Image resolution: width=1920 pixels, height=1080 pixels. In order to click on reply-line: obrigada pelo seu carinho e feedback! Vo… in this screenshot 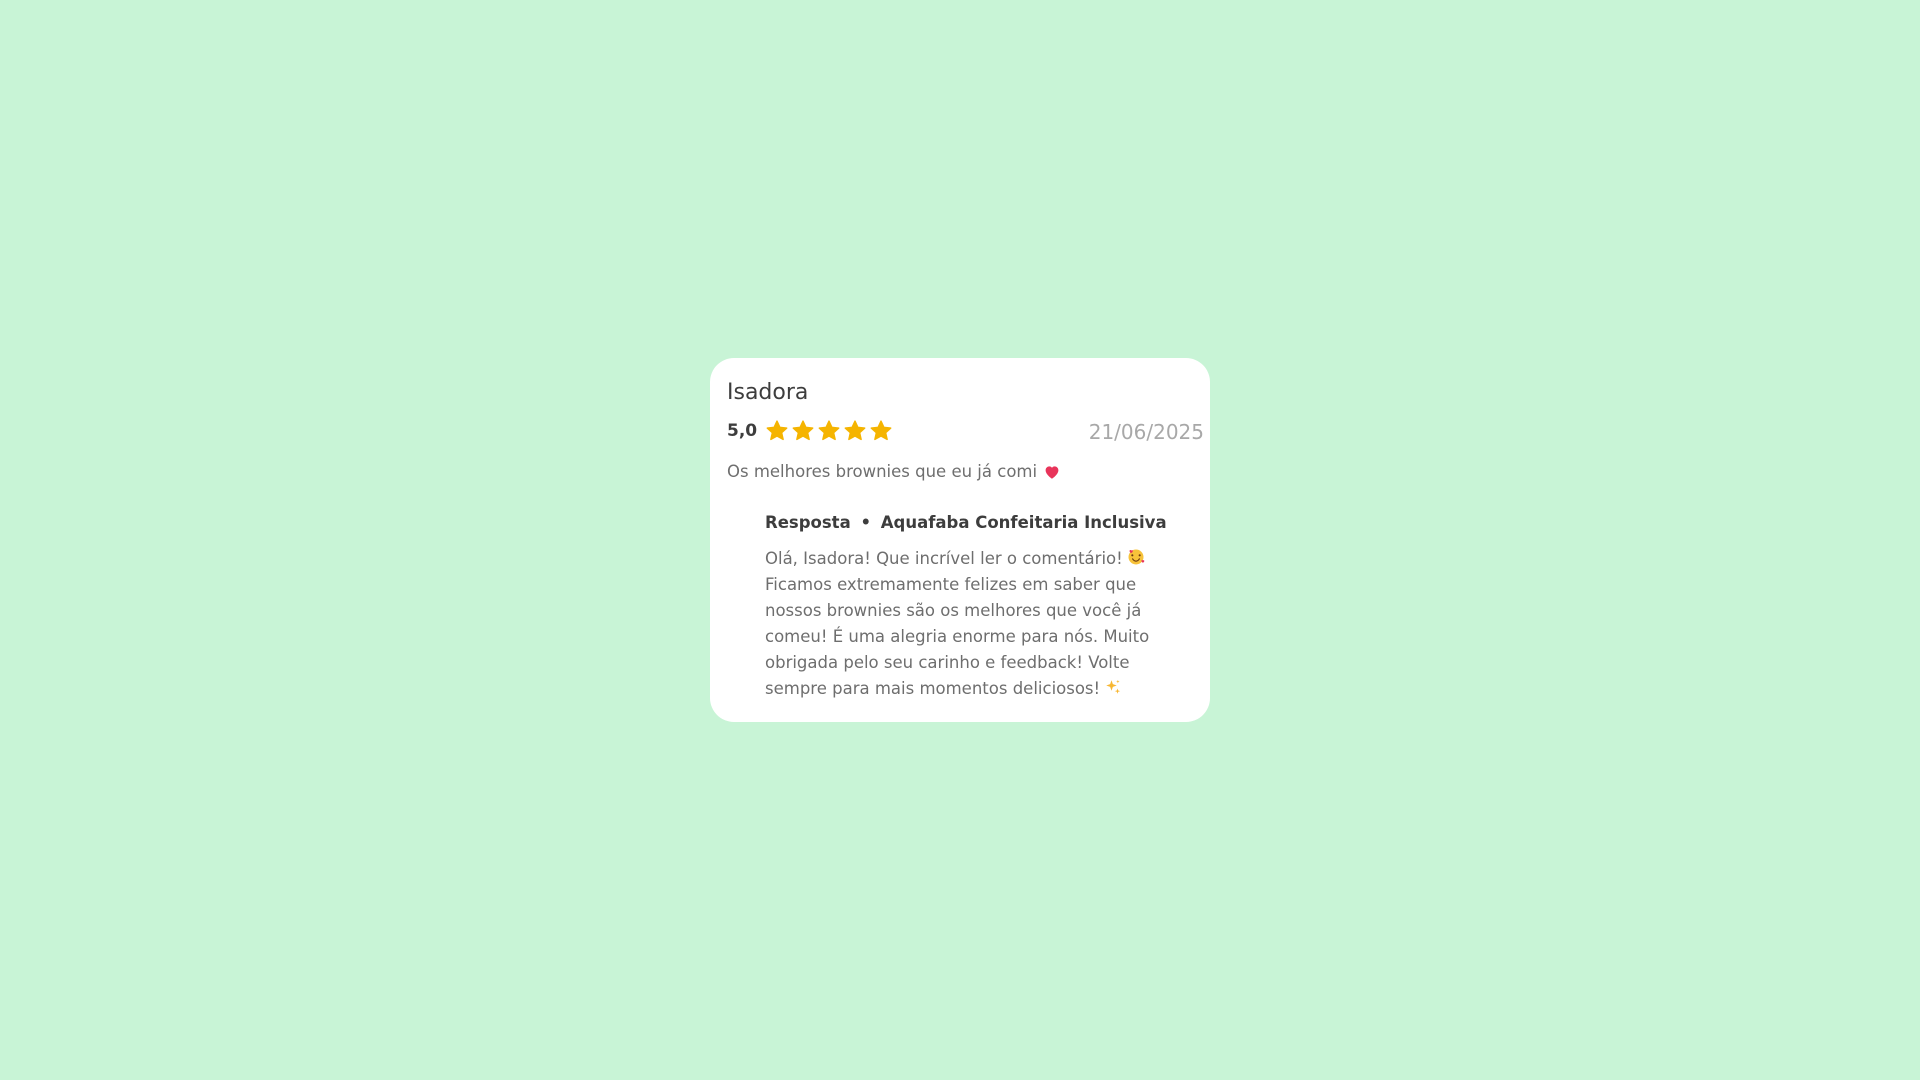, I will do `click(947, 662)`.